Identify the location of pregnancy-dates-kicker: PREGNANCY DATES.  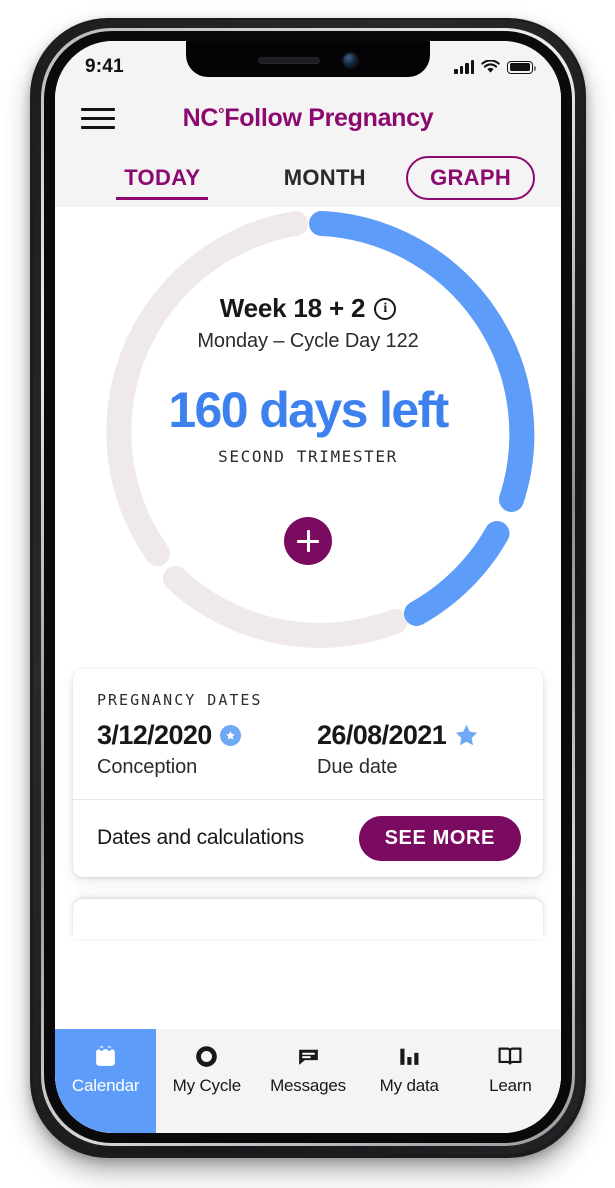
(180, 700).